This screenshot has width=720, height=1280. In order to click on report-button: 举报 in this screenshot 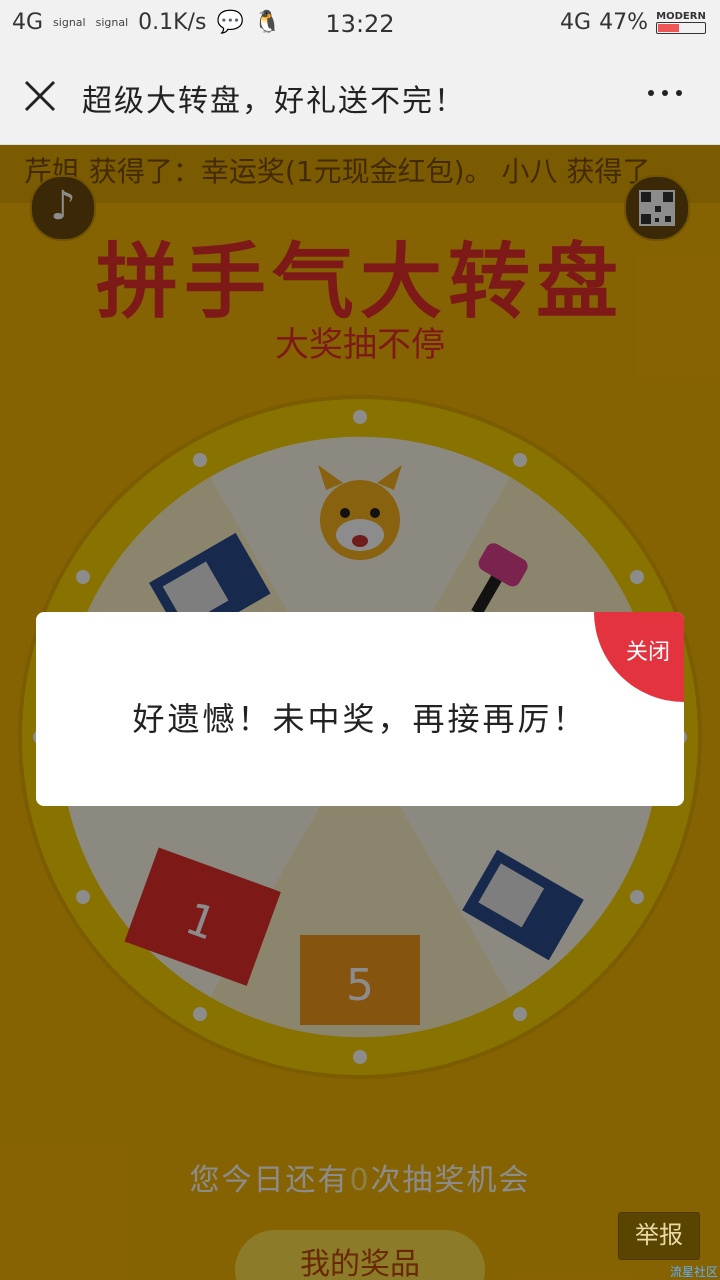, I will do `click(659, 1236)`.